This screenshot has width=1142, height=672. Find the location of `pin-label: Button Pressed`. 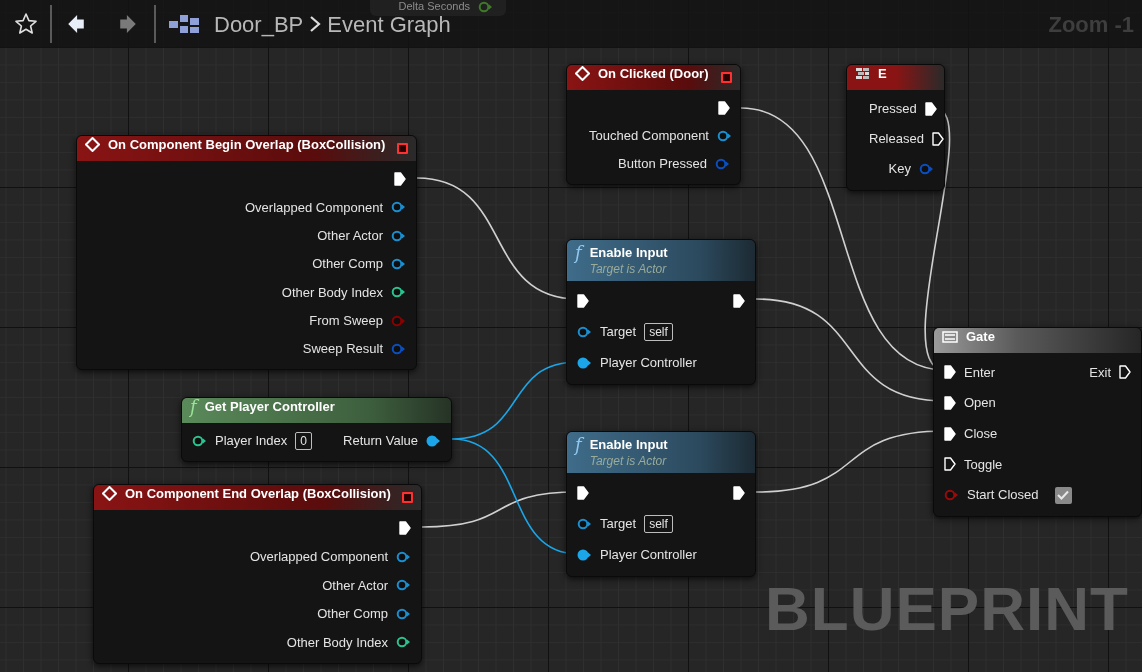

pin-label: Button Pressed is located at coordinates (662, 164).